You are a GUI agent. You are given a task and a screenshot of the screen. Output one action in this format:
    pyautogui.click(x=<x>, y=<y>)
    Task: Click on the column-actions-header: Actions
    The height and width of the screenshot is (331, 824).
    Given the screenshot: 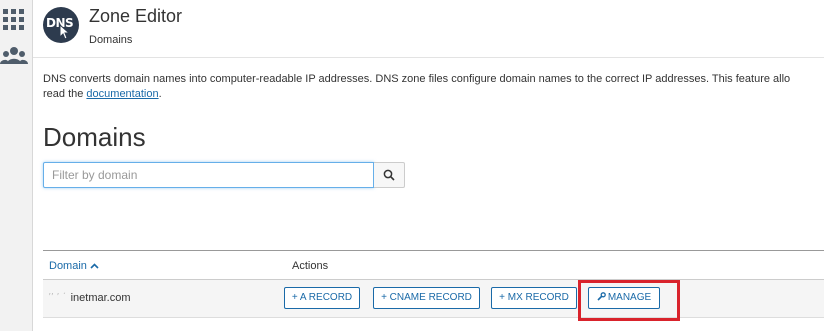 What is the action you would take?
    pyautogui.click(x=310, y=266)
    